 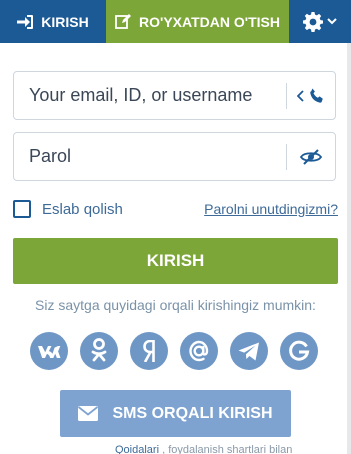 I want to click on password-field-wrap, so click(x=174, y=156).